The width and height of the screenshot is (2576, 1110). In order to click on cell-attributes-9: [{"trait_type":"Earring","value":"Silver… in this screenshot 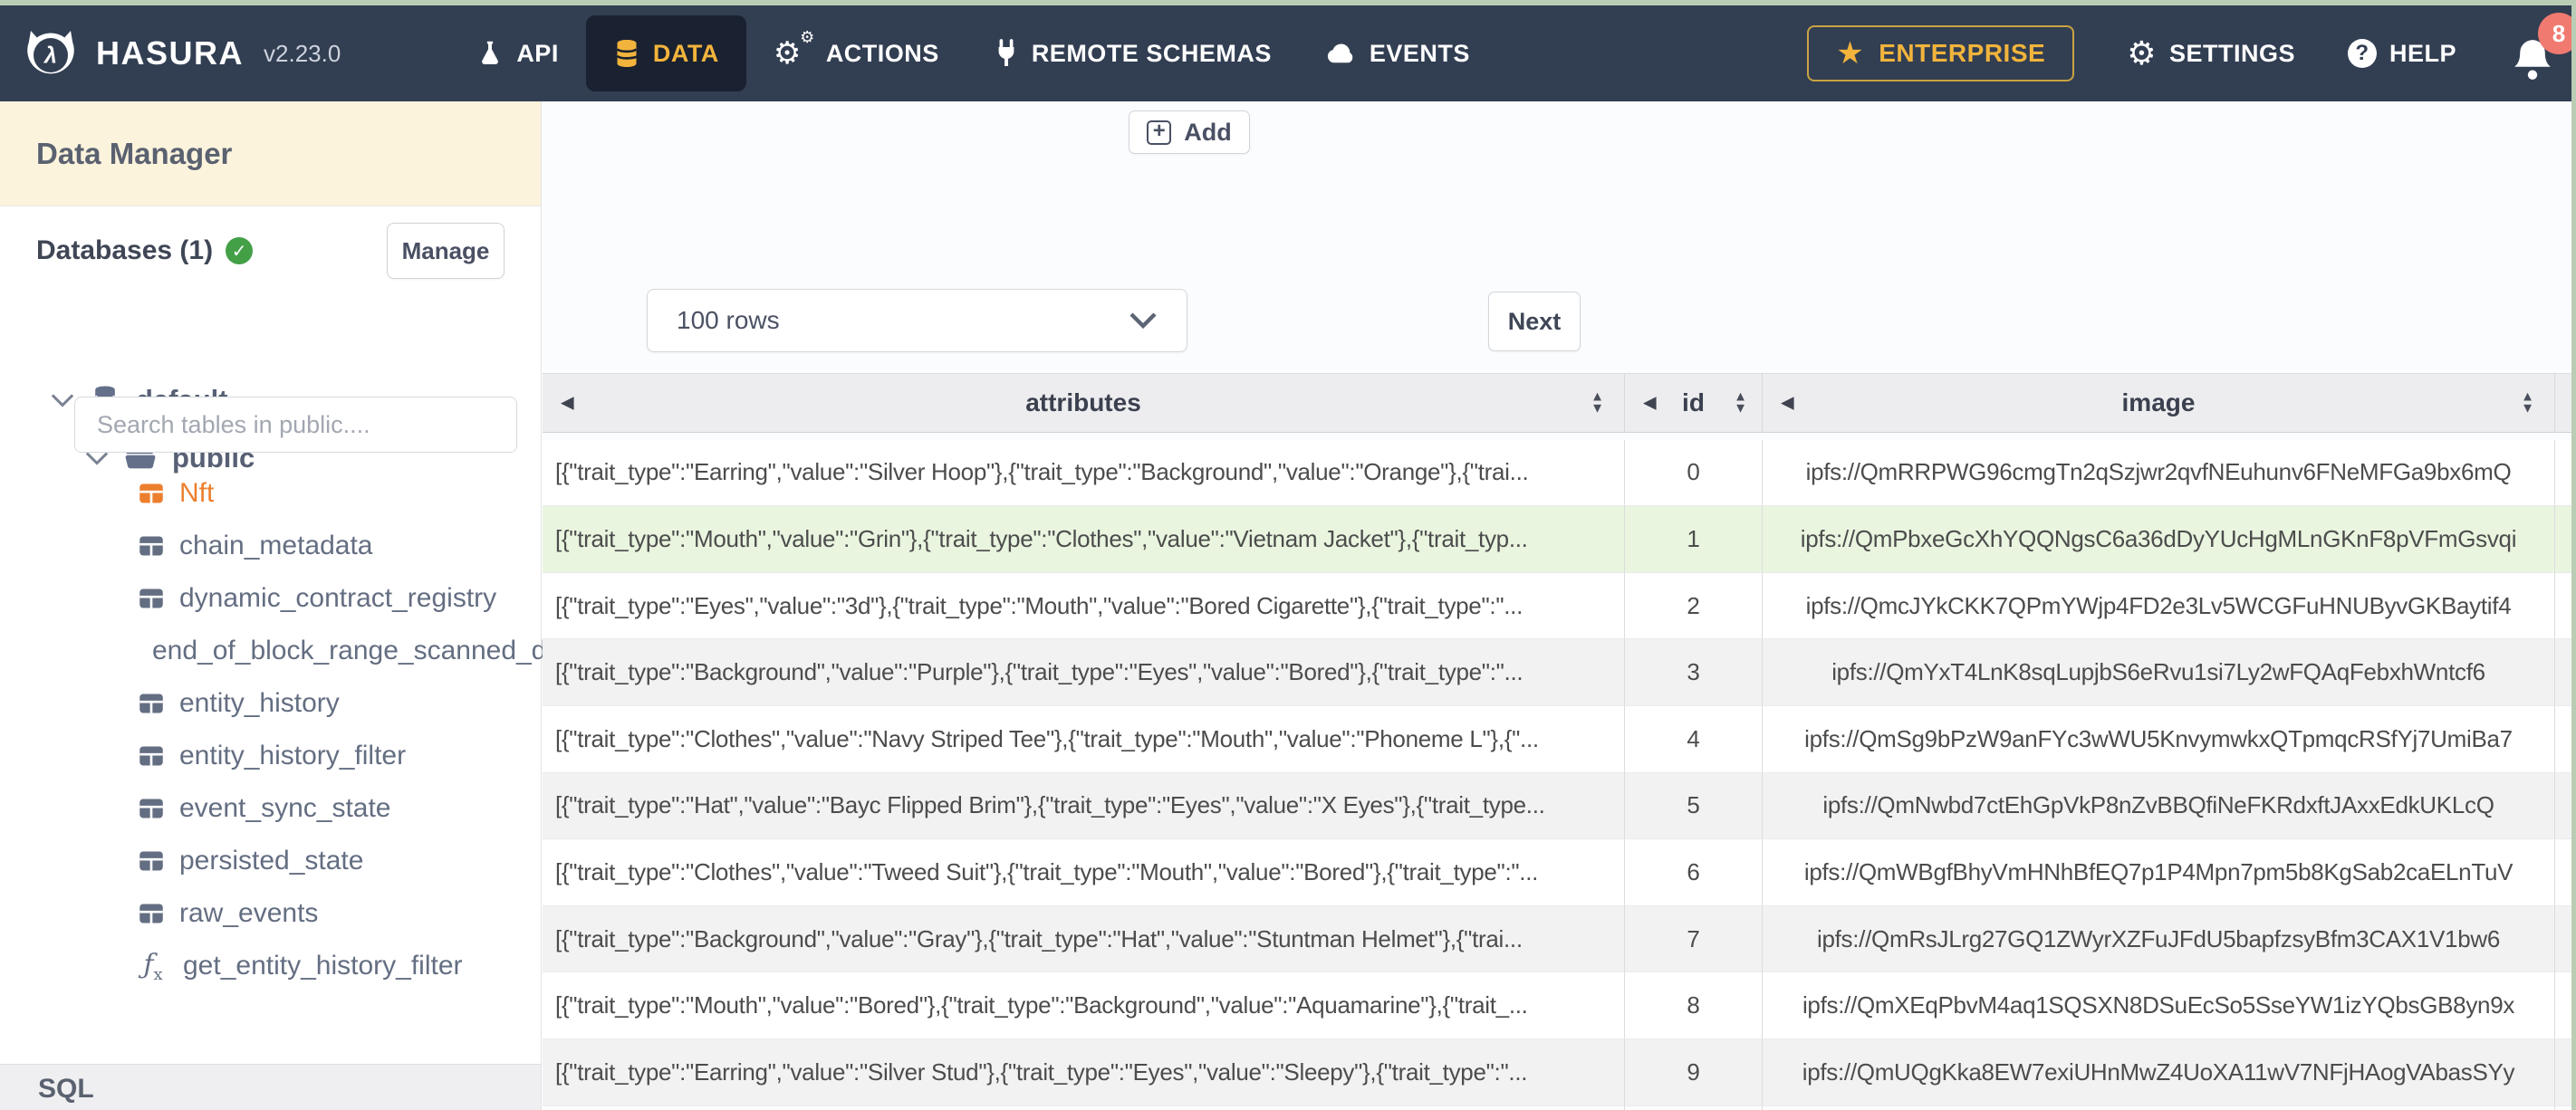, I will do `click(1084, 1072)`.